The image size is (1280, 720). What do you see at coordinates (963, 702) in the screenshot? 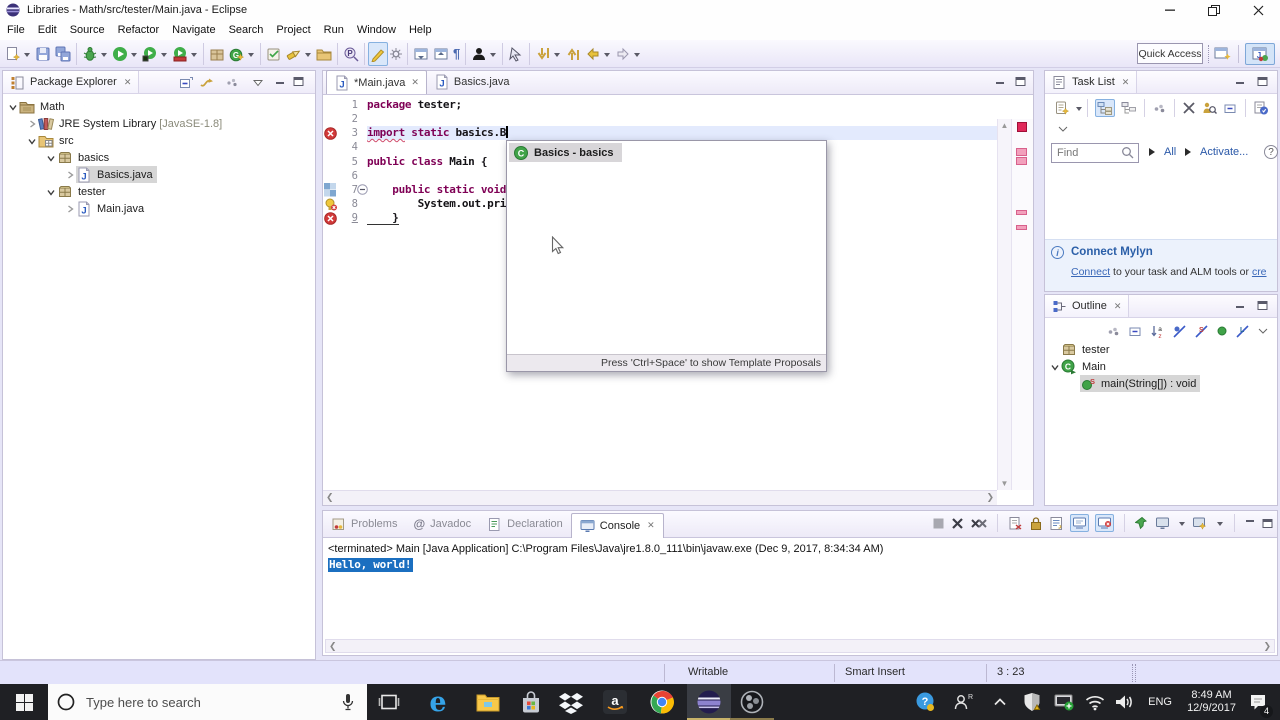
I see `person-tray-icon: R` at bounding box center [963, 702].